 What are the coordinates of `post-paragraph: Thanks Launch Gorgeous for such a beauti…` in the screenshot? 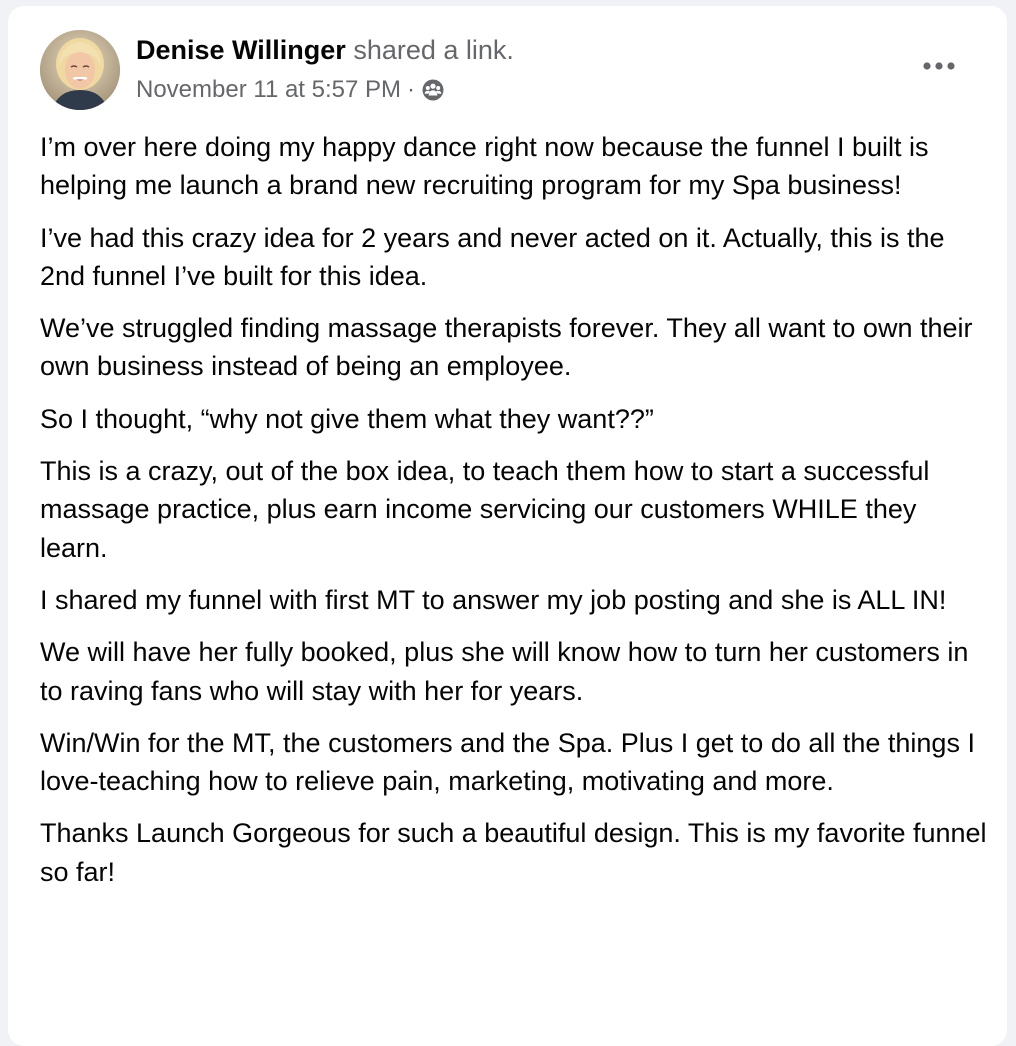 It's located at (513, 852).